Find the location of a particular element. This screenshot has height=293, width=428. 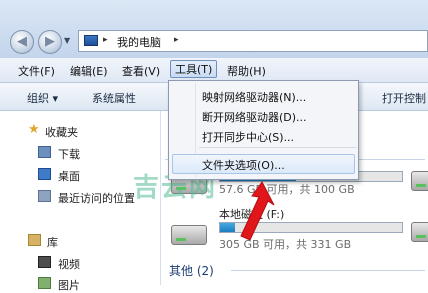

annotation-arrow-icon is located at coordinates (257, 211).